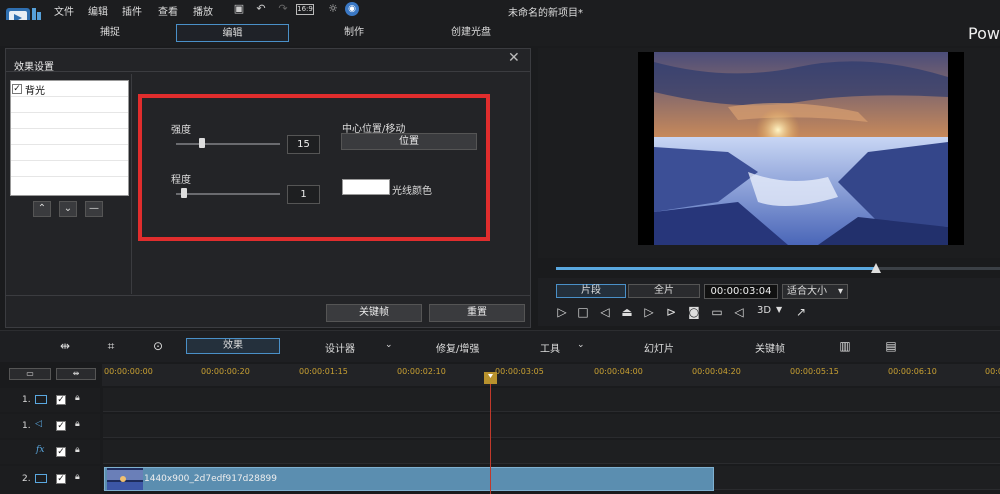 This screenshot has width=1000, height=494. Describe the element at coordinates (764, 310) in the screenshot. I see `view-3d-button: 3D` at that location.